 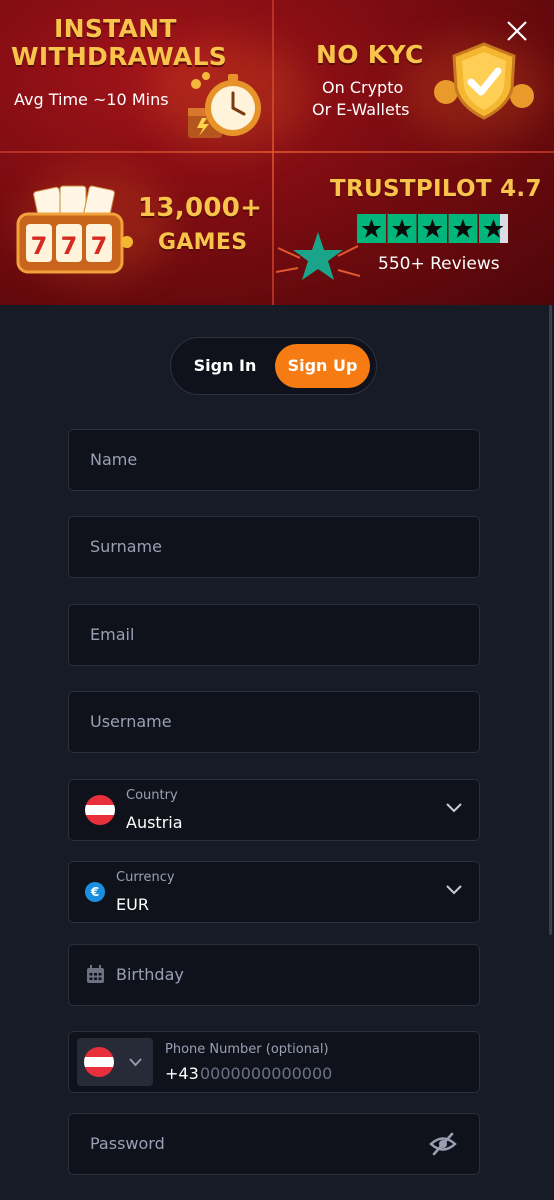 I want to click on kyc-subtitle-line2: Or E-Wallets, so click(x=361, y=109).